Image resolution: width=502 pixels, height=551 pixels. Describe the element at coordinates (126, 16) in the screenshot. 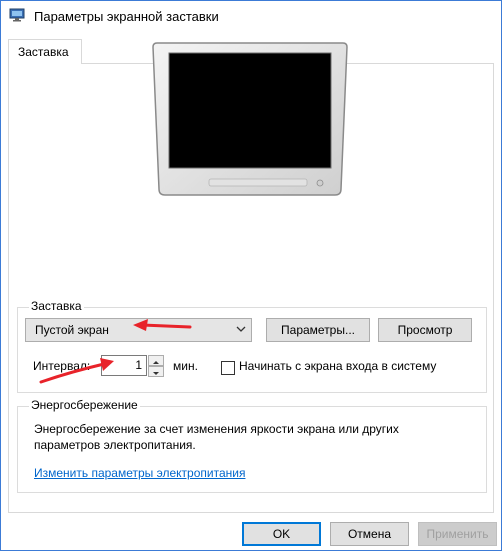

I see `window-title: Параметры экранной заставки` at that location.